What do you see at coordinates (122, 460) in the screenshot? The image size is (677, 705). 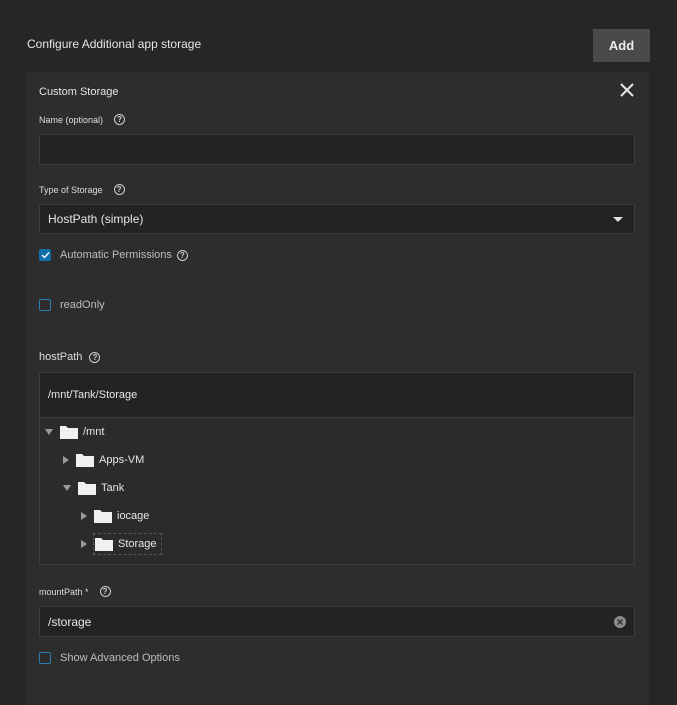 I see `tree-node-label: Apps-VM` at bounding box center [122, 460].